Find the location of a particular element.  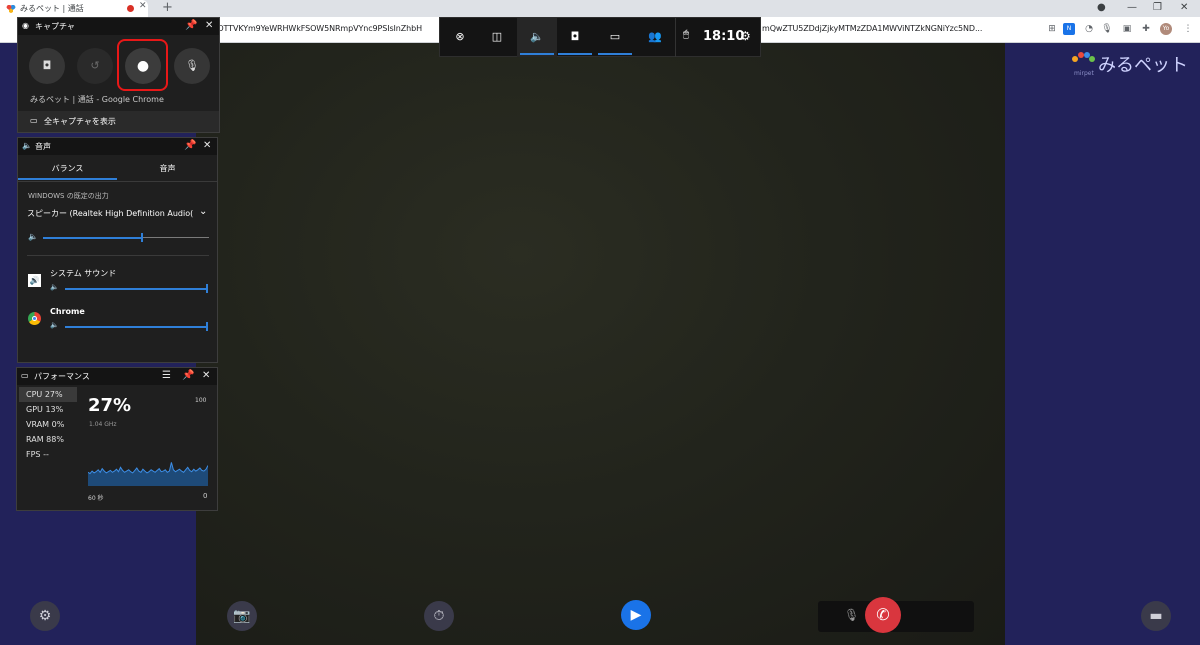

camera-icon: 📷 is located at coordinates (242, 616).